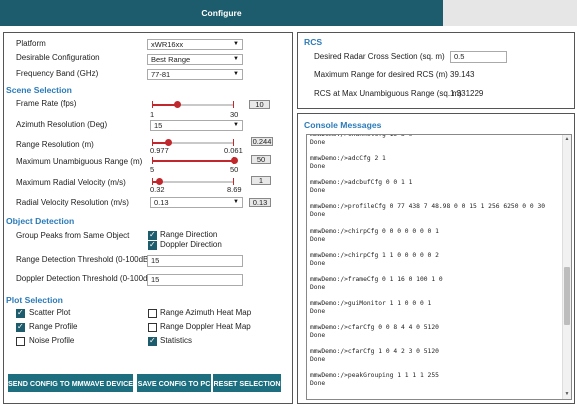  Describe the element at coordinates (34, 300) in the screenshot. I see `plot-selection-heading: Plot Selection` at that location.